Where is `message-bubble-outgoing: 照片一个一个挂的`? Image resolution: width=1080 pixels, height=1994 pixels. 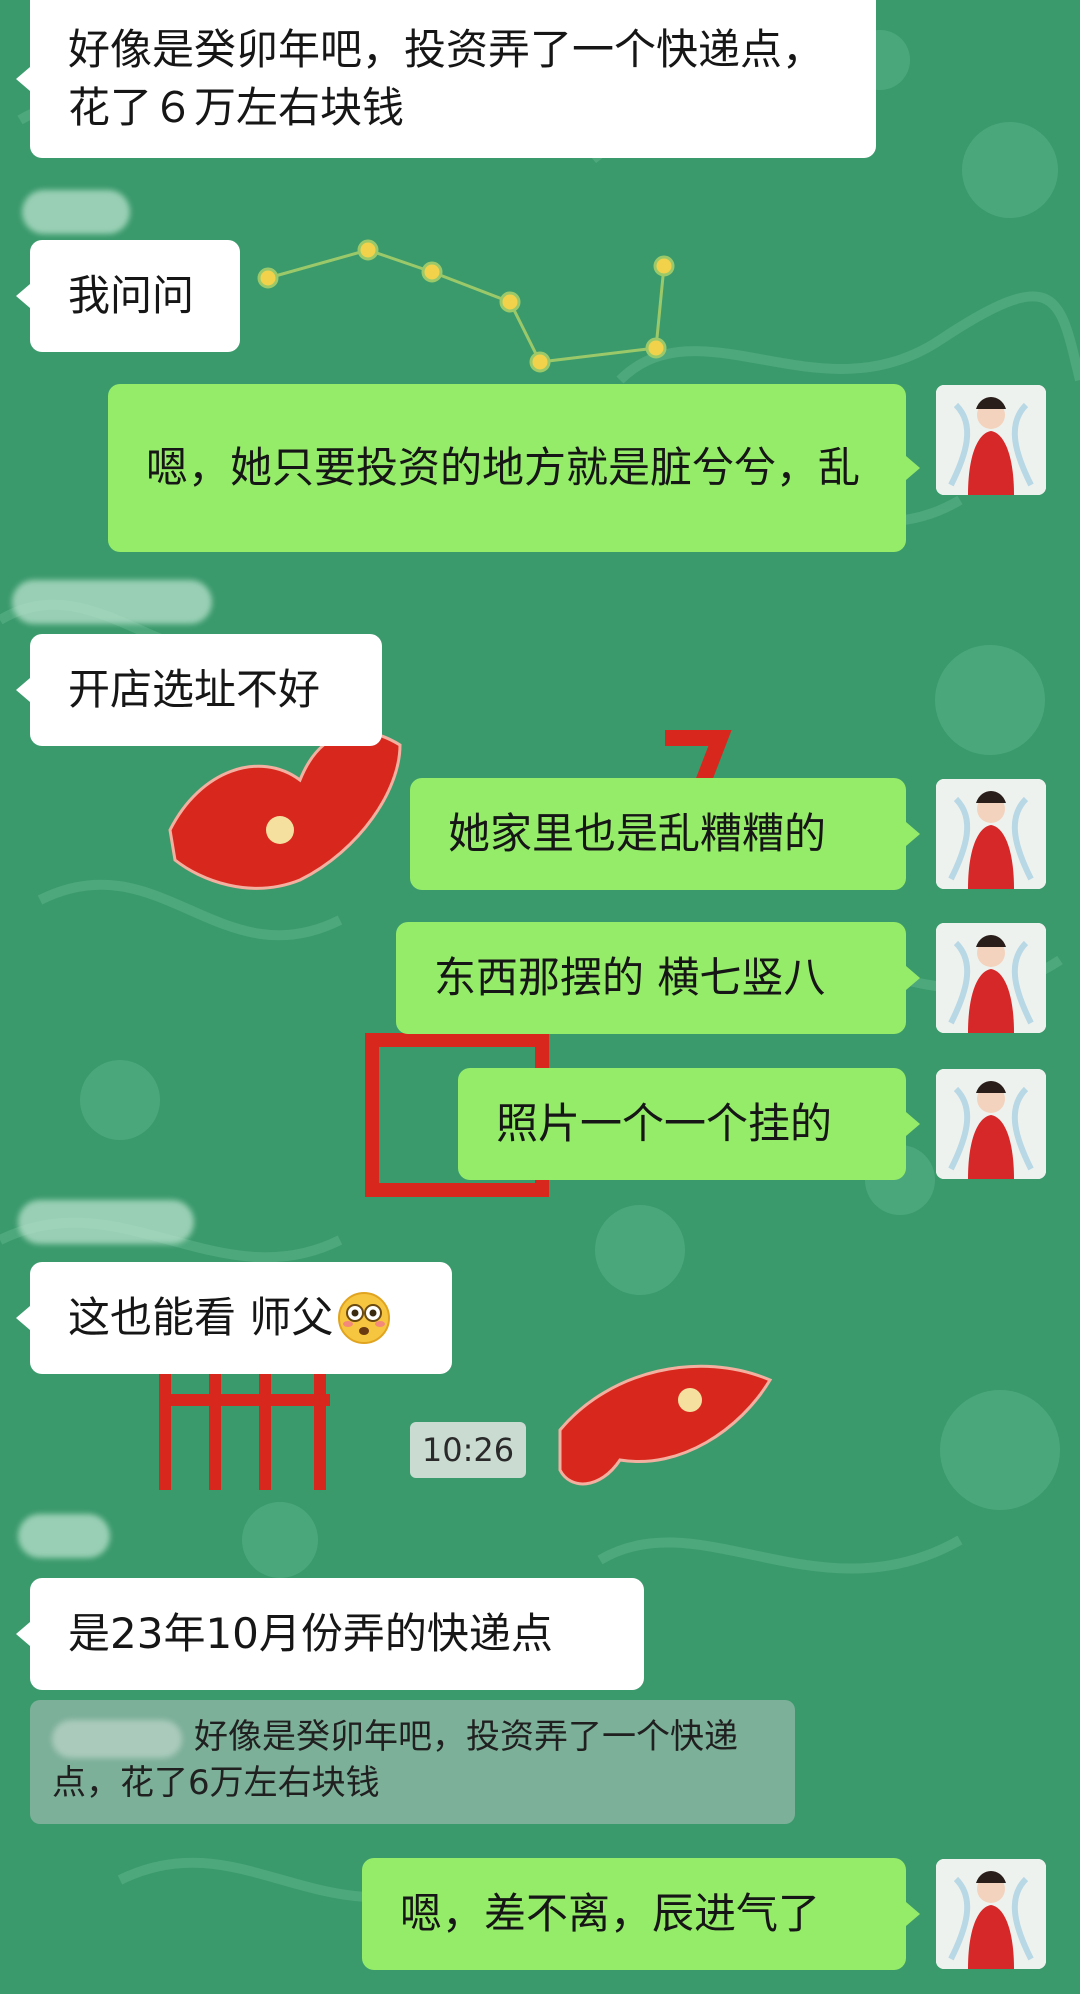 message-bubble-outgoing: 照片一个一个挂的 is located at coordinates (689, 1124).